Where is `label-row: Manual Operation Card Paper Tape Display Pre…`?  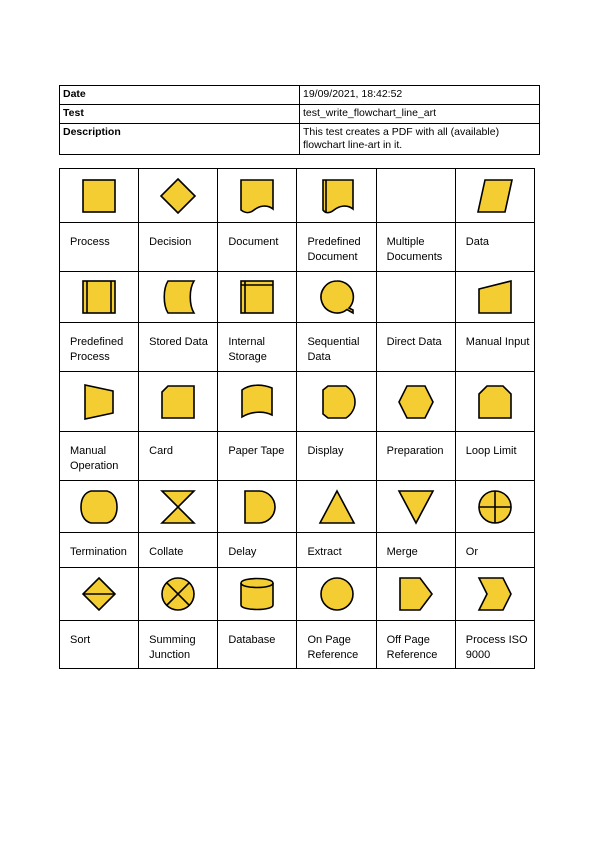 label-row: Manual Operation Card Paper Tape Display Pre… is located at coordinates (297, 456).